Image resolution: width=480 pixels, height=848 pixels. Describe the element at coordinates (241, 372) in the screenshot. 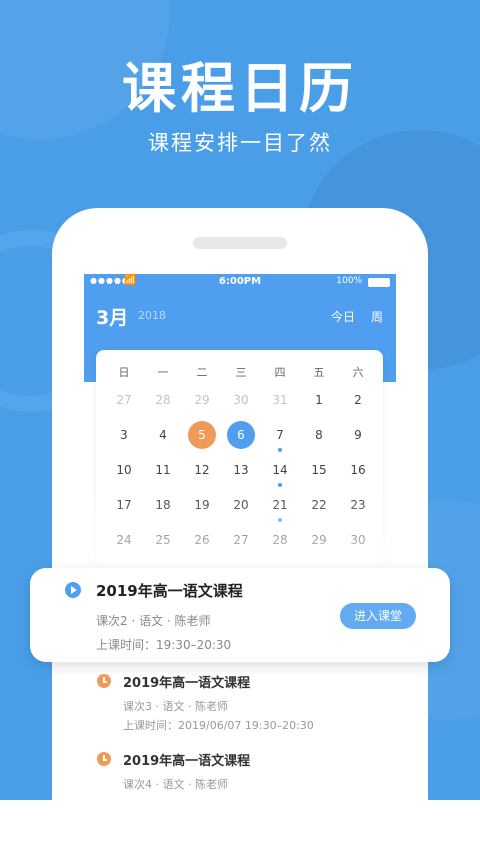

I see `weekday-label: 三` at that location.